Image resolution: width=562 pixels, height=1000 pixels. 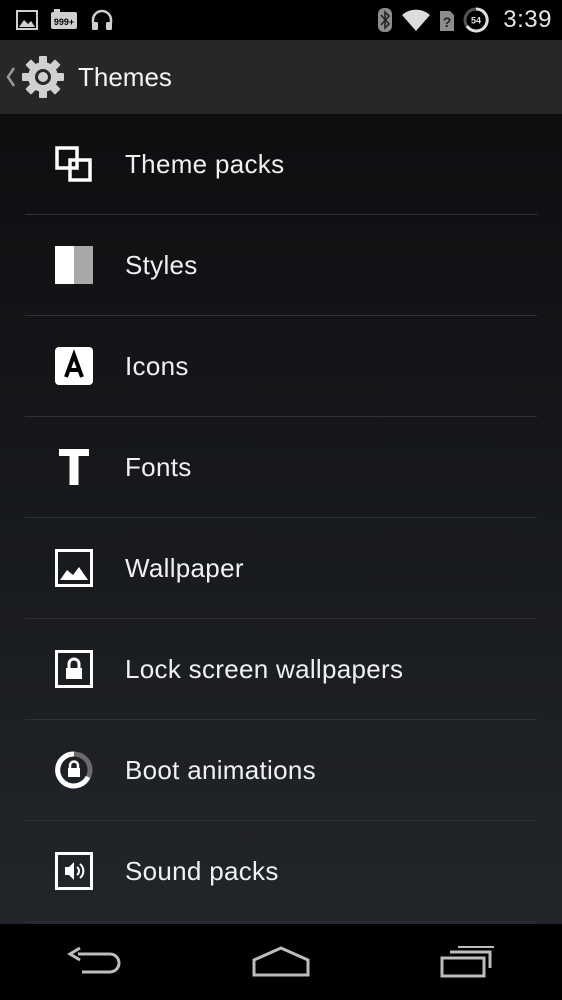 I want to click on no-sim-icon: ?, so click(x=447, y=20).